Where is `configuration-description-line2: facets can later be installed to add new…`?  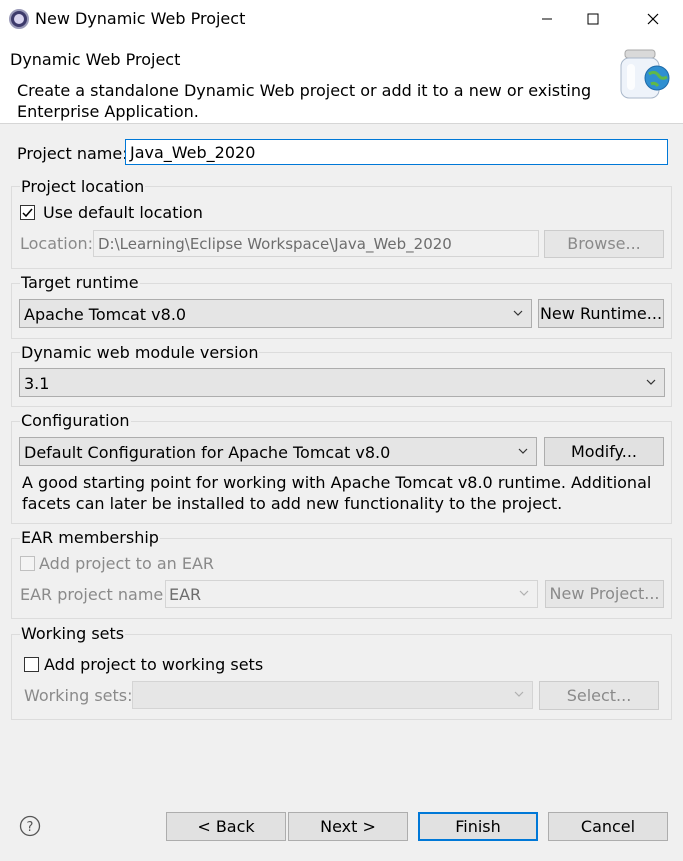
configuration-description-line2: facets can later be installed to add new… is located at coordinates (292, 503).